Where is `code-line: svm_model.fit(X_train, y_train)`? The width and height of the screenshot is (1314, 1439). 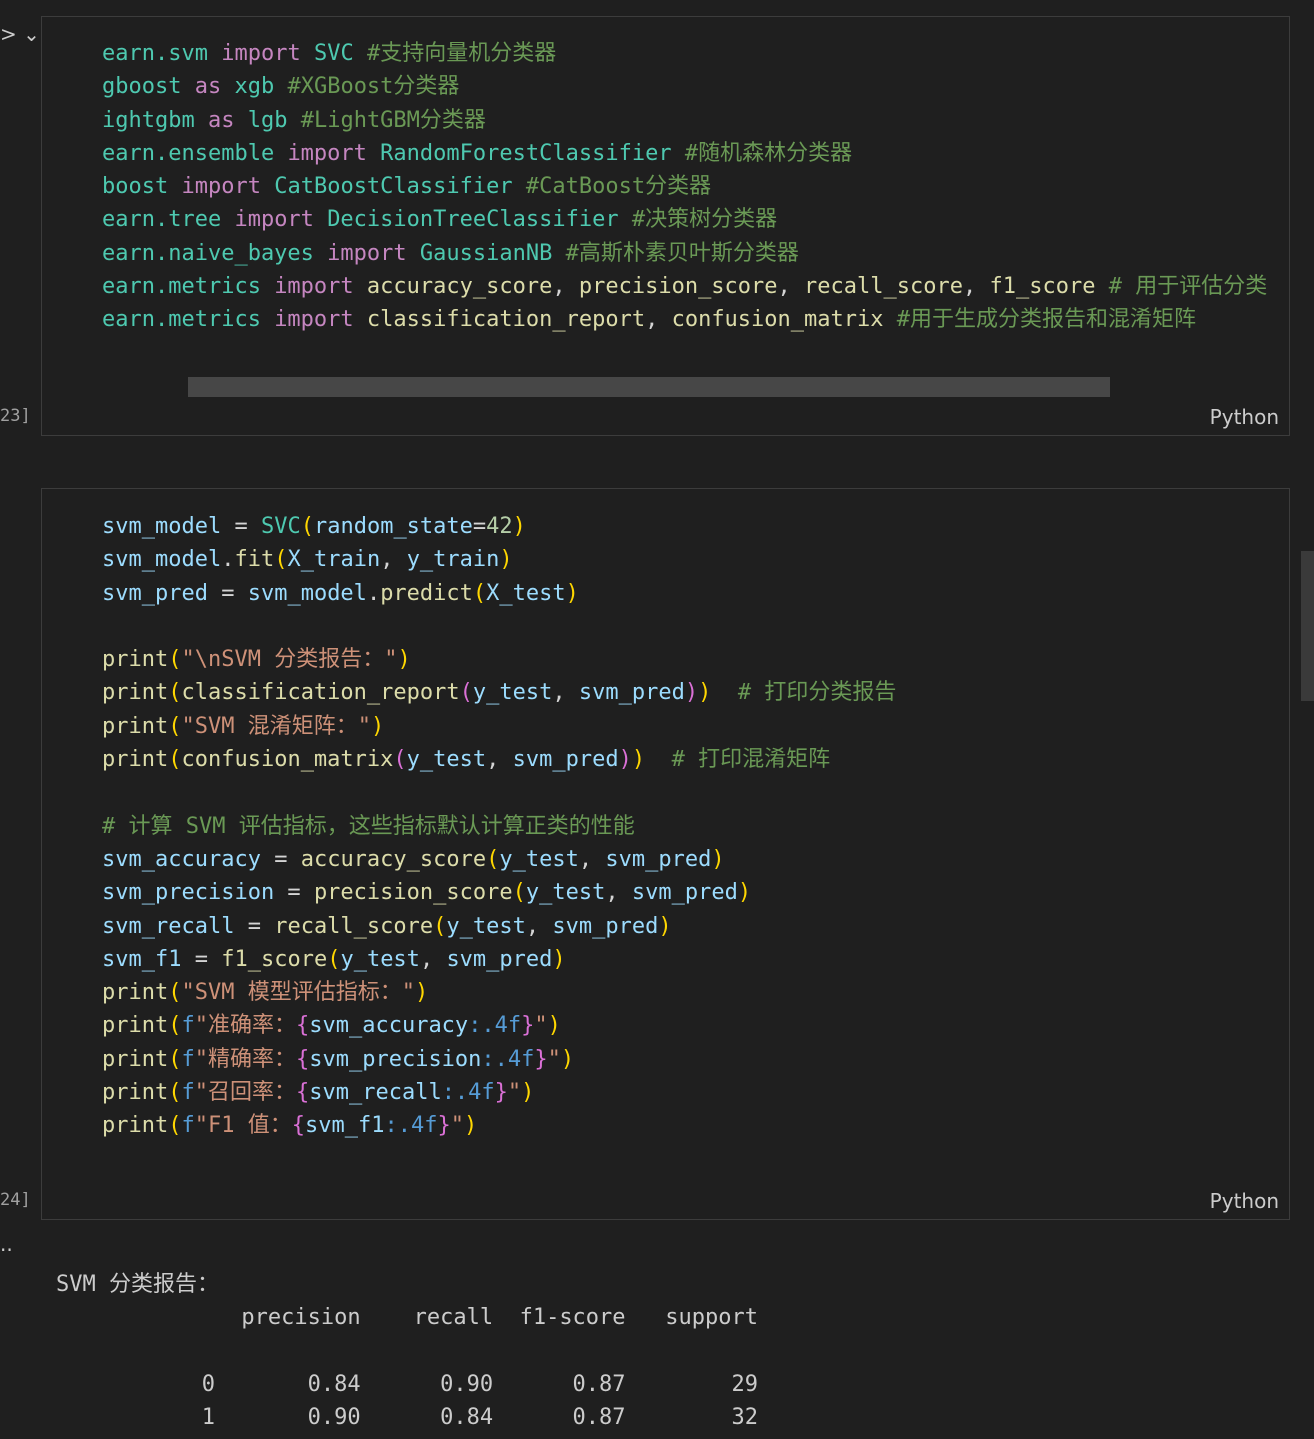 code-line: svm_model.fit(X_train, y_train) is located at coordinates (499, 559).